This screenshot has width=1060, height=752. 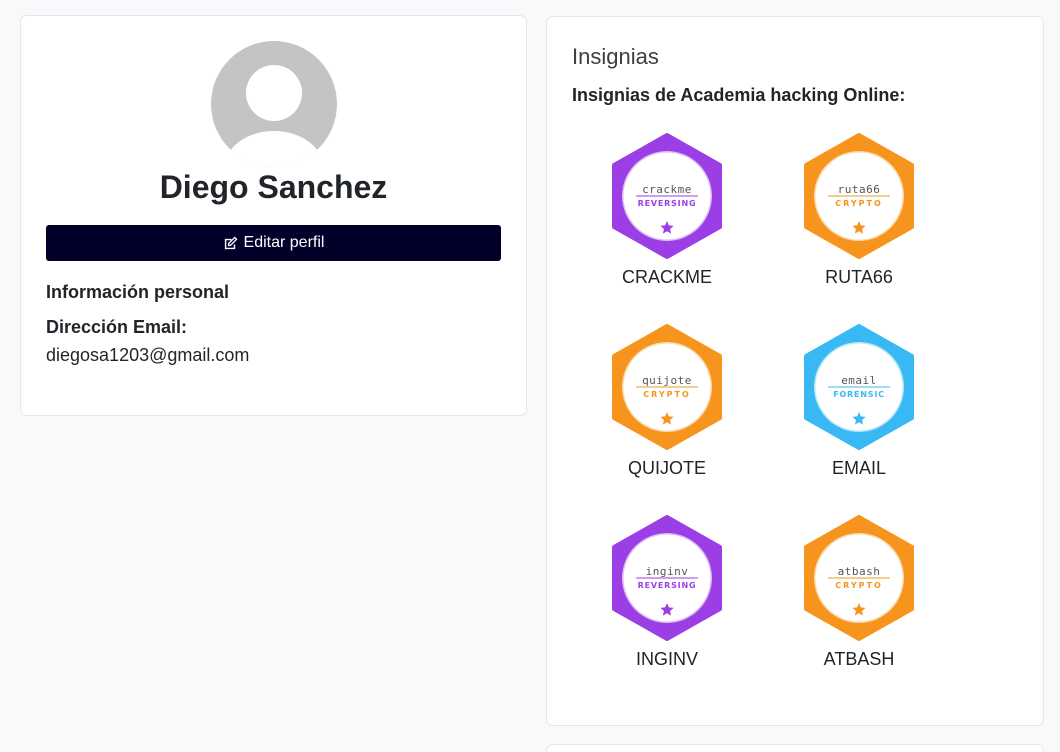 I want to click on badge-emblem-icon: quijote CRYPTO, so click(x=667, y=387).